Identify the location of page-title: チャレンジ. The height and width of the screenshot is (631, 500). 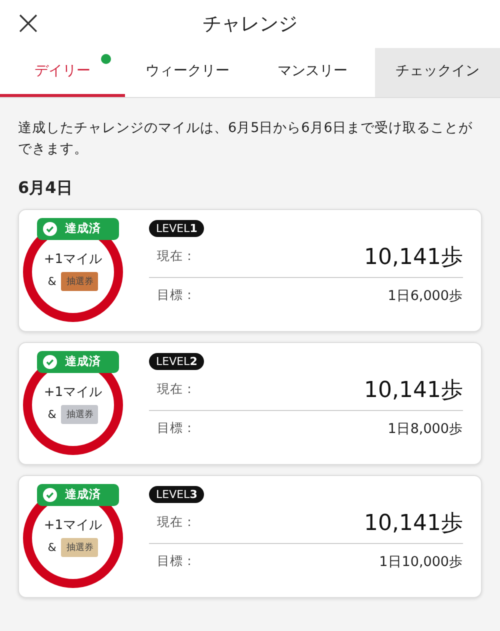
(250, 24).